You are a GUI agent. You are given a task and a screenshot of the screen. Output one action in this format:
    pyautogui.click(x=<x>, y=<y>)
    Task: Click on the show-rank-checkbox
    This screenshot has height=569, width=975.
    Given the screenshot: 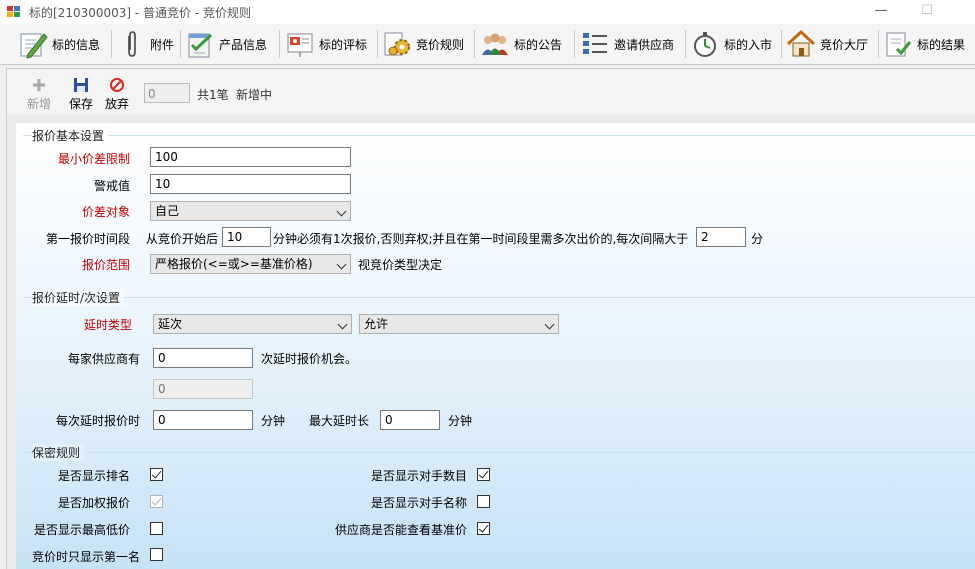 What is the action you would take?
    pyautogui.click(x=156, y=474)
    